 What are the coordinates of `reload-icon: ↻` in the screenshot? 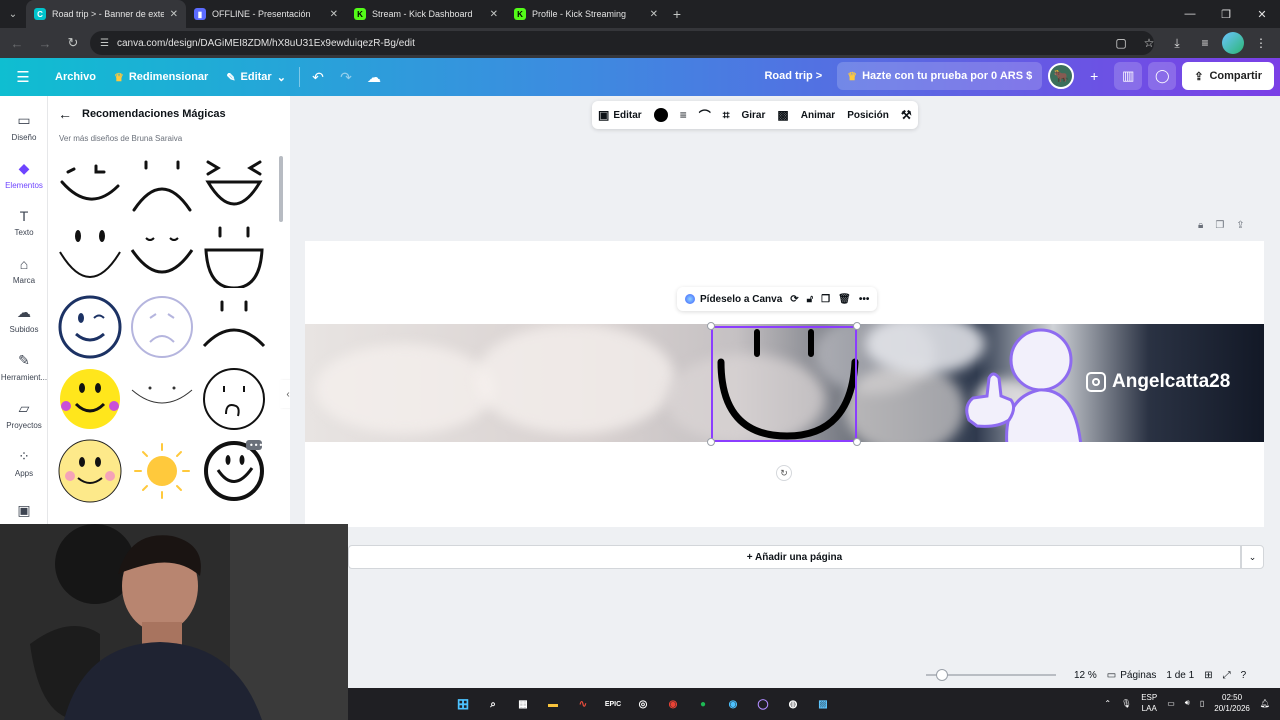 It's located at (73, 43).